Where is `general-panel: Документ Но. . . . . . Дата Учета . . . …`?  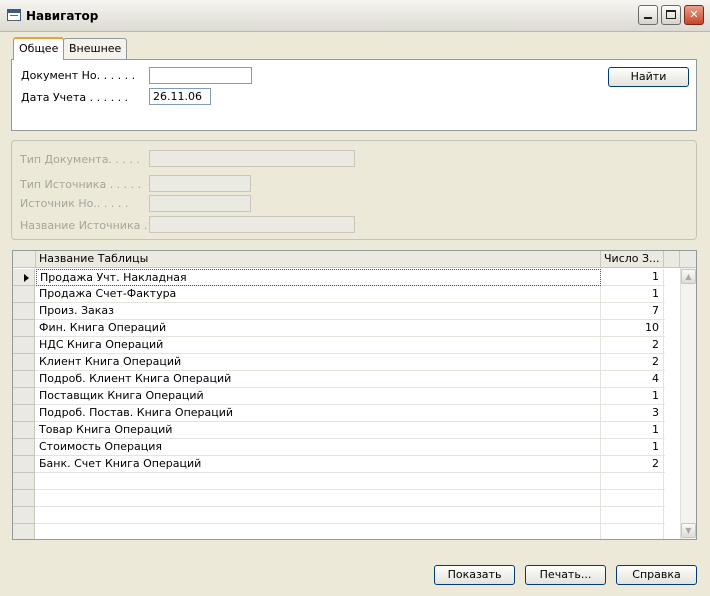
general-panel: Документ Но. . . . . . Дата Учета . . . … is located at coordinates (354, 95).